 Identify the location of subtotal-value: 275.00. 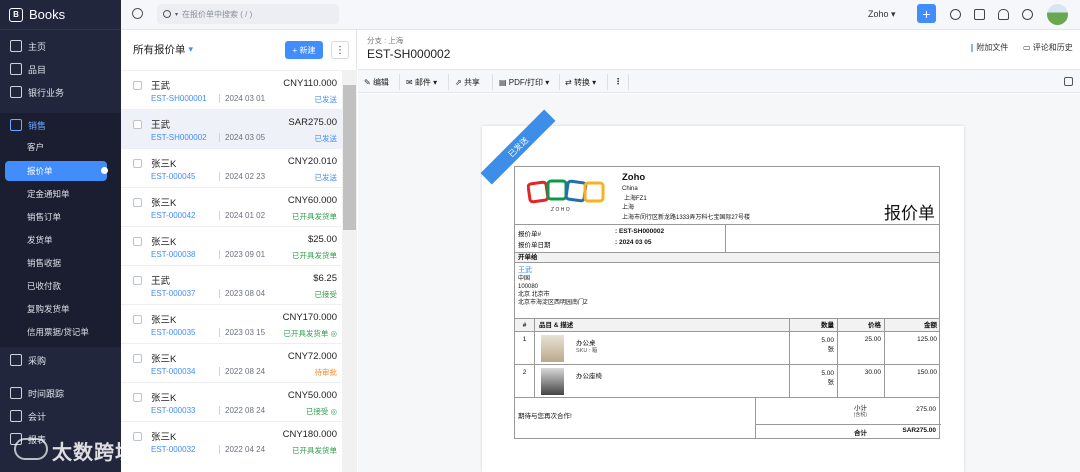
(926, 409).